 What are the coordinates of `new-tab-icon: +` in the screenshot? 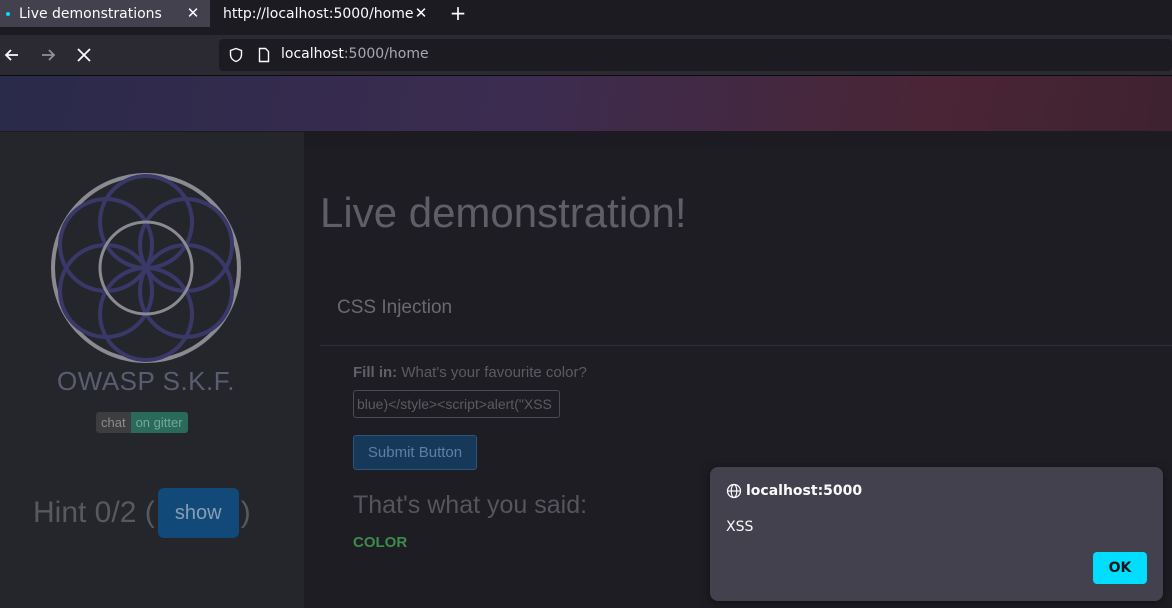 It's located at (458, 13).